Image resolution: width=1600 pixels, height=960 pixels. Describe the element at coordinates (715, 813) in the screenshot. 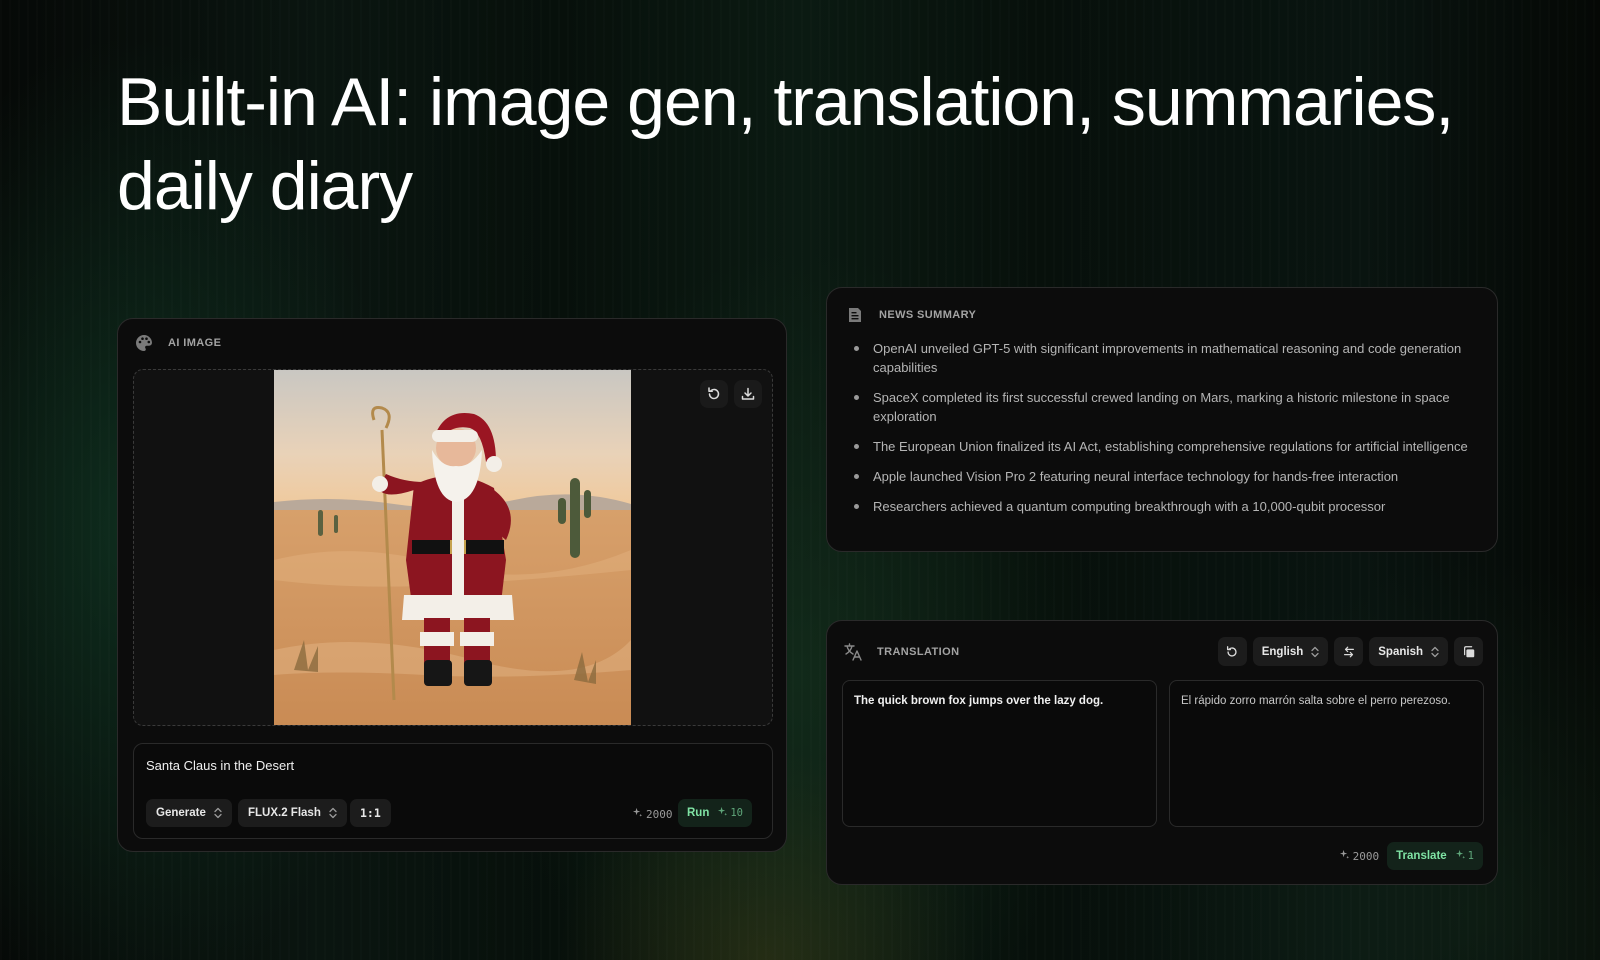

I see `run-button: Run 10` at that location.